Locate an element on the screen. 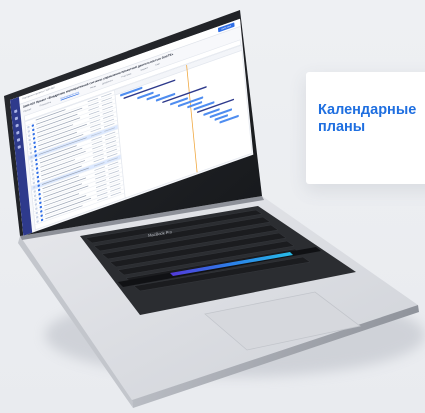  tab-more: Ещё is located at coordinates (157, 64).